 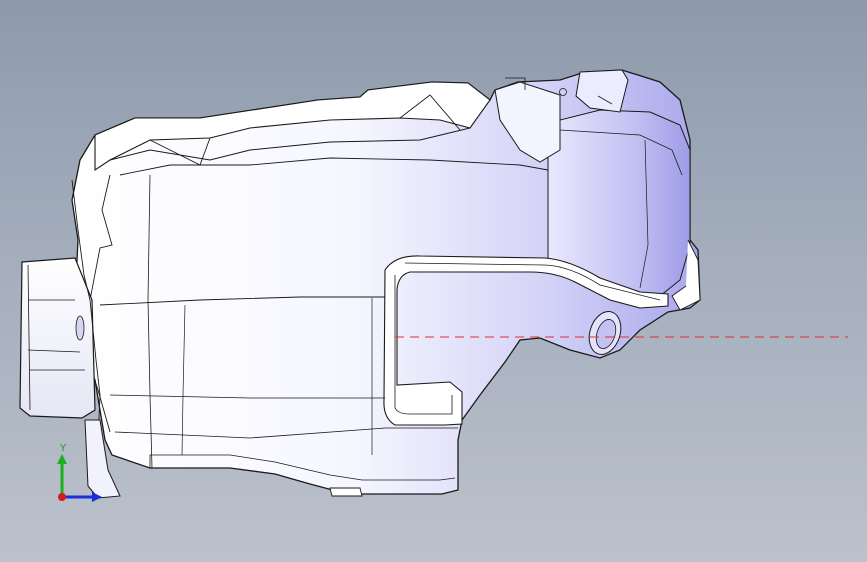 I want to click on coordinate-triad: Y, so click(x=79, y=472).